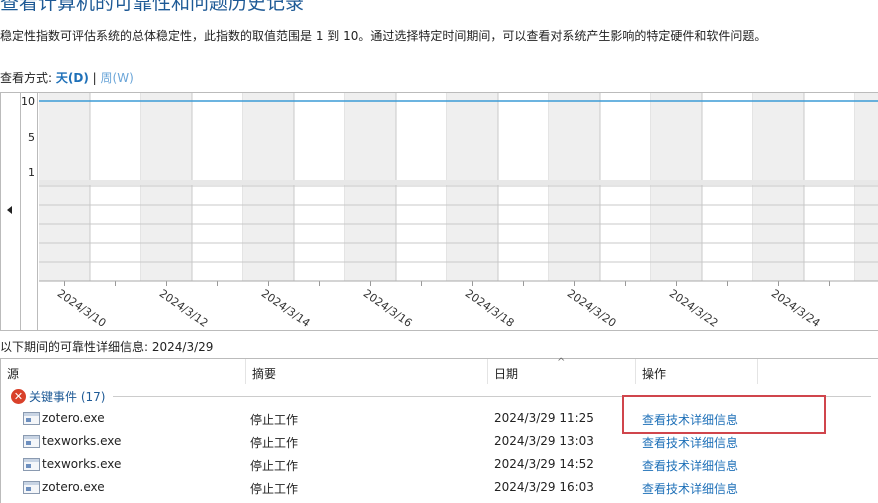 This screenshot has height=503, width=878. Describe the element at coordinates (367, 371) in the screenshot. I see `column-header-summary: 摘要` at that location.